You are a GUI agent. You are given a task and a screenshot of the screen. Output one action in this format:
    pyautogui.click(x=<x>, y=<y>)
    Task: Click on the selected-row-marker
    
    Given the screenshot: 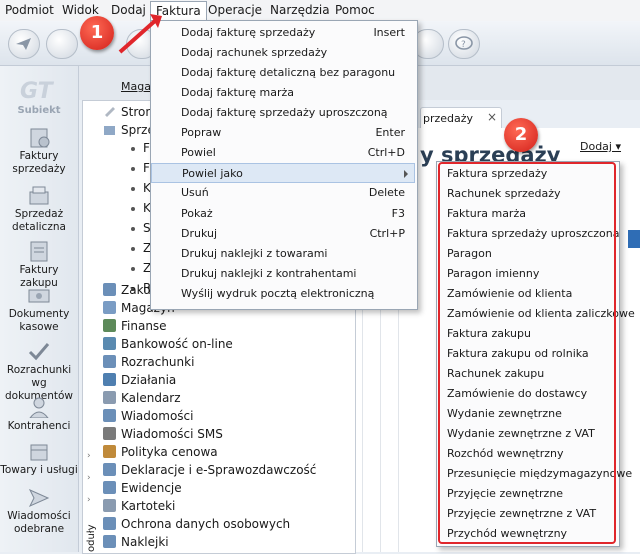 What is the action you would take?
    pyautogui.click(x=634, y=239)
    